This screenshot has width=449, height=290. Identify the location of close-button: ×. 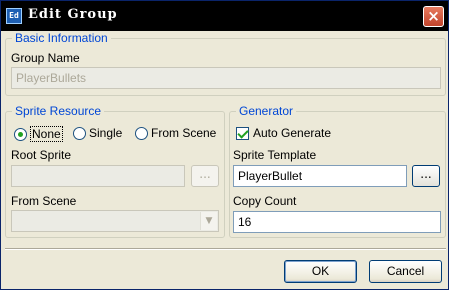
(433, 16).